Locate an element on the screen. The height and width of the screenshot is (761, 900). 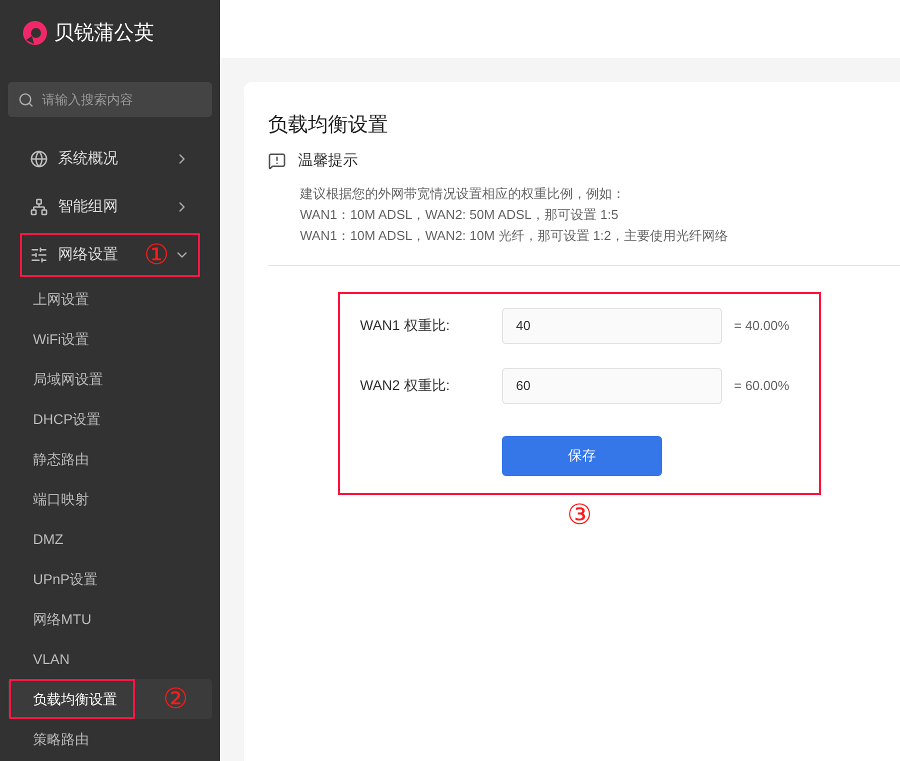
submenu-item: DHCP设置 is located at coordinates (110, 419).